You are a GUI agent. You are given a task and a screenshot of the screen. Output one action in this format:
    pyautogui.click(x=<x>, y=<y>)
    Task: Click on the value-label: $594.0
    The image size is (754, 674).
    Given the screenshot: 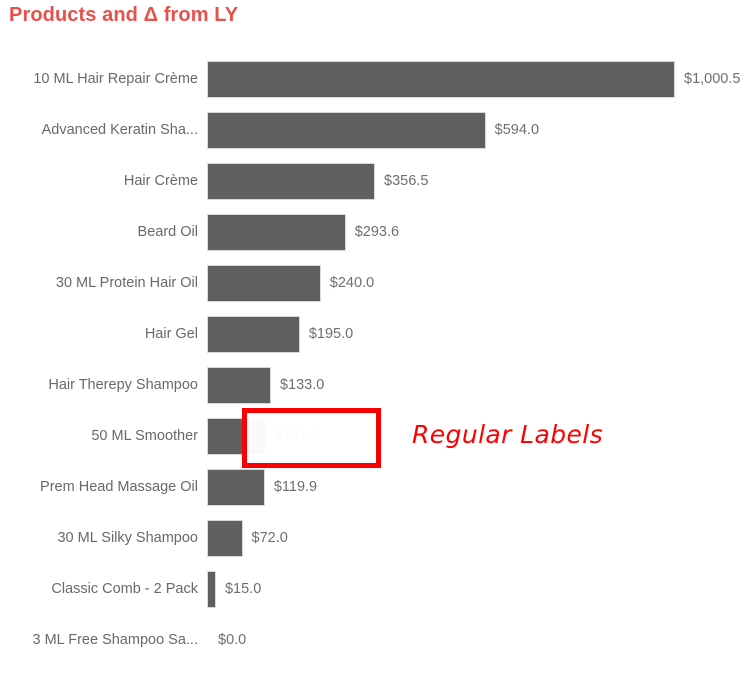 What is the action you would take?
    pyautogui.click(x=517, y=130)
    